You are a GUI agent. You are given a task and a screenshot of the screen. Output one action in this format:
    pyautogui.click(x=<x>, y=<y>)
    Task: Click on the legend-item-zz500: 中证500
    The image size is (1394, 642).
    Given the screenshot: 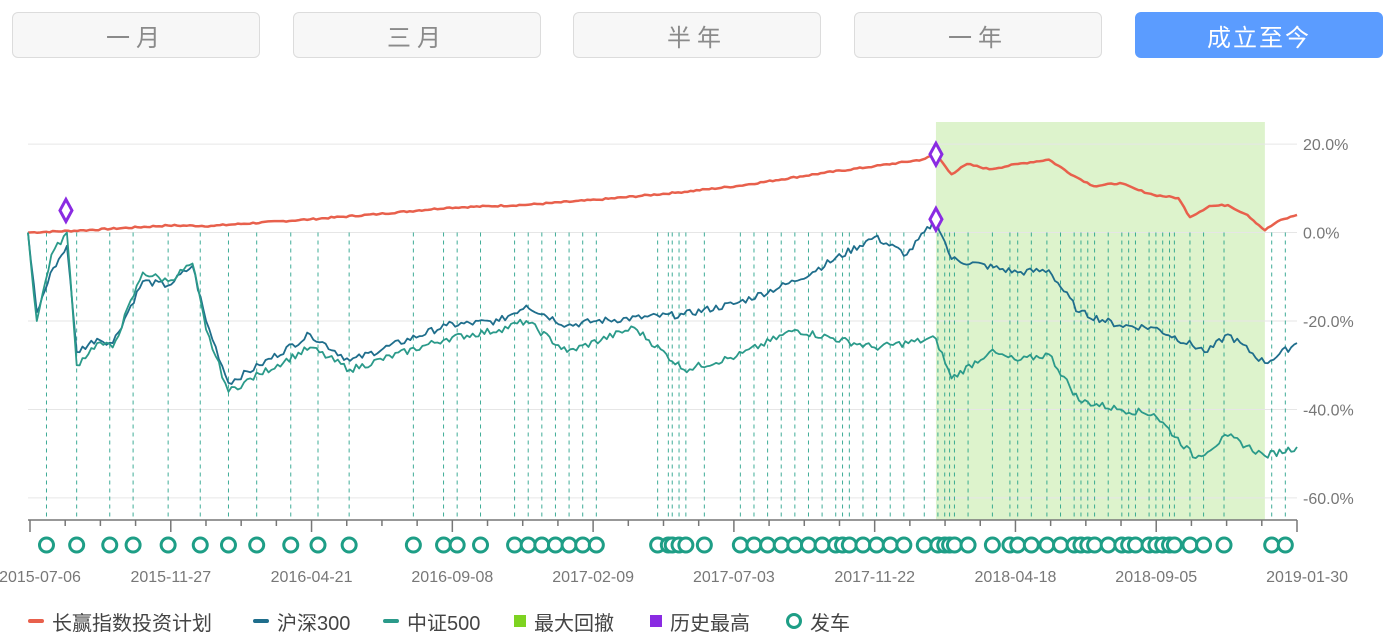 What is the action you would take?
    pyautogui.click(x=431, y=621)
    